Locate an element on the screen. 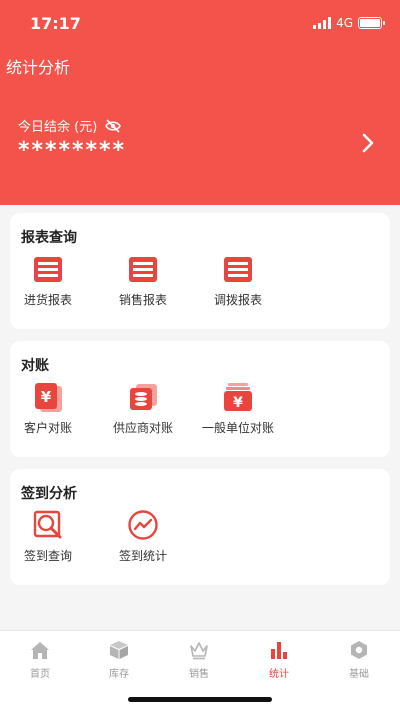 The image size is (400, 711). bar-chart-icon is located at coordinates (279, 650).